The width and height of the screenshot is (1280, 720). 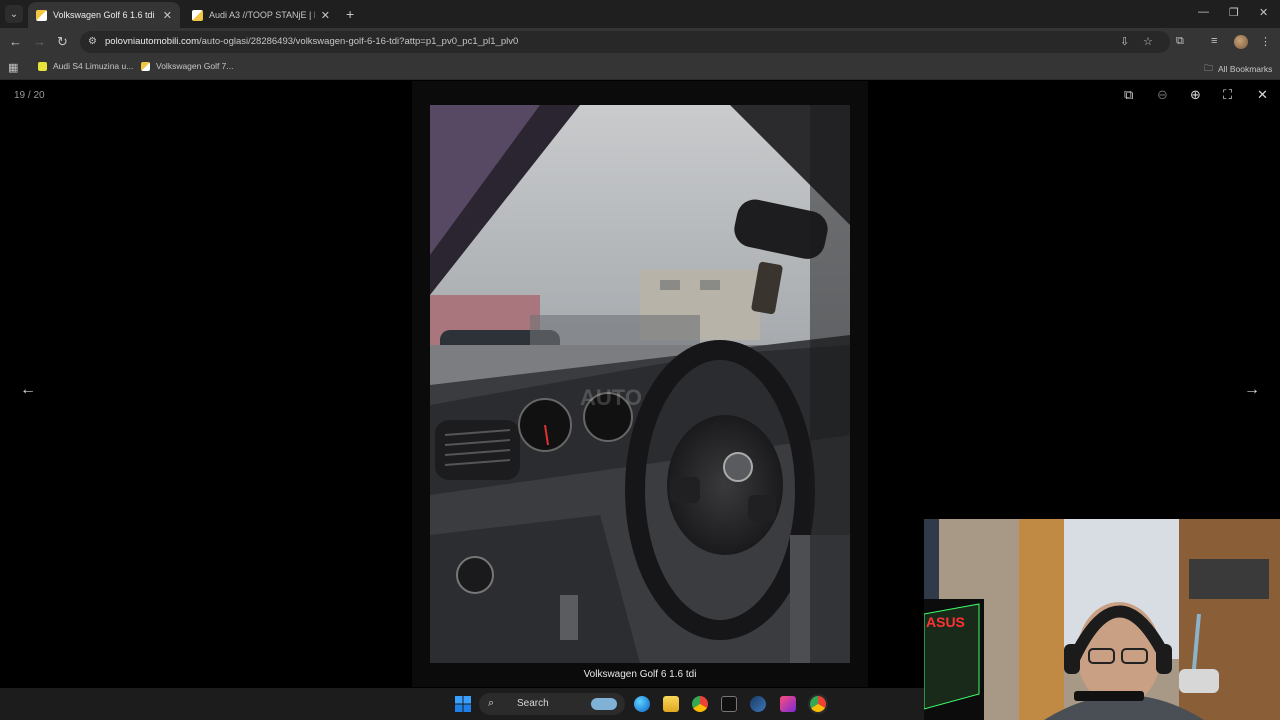 I want to click on photo-watermark: AUTO, so click(x=611, y=397).